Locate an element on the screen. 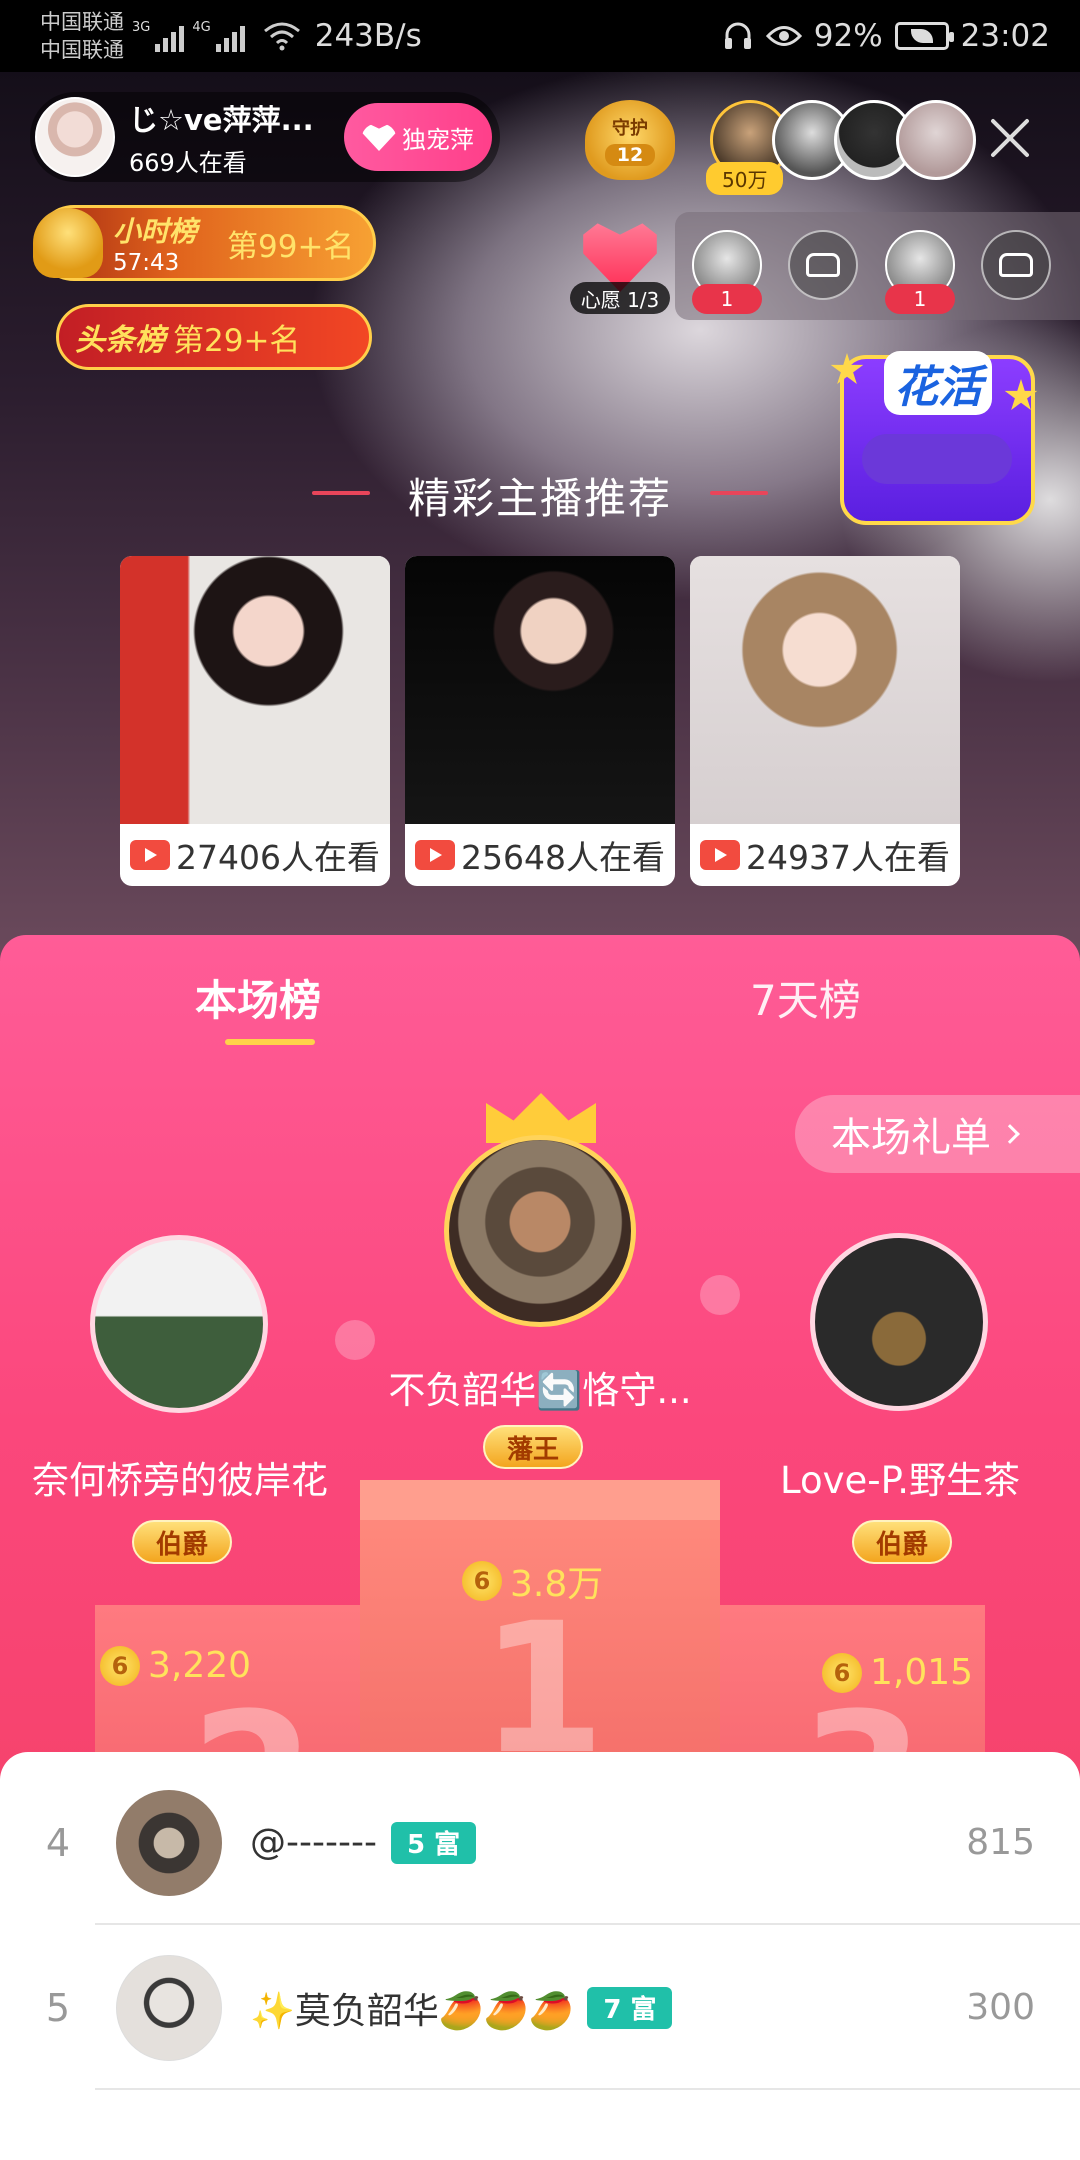 The width and height of the screenshot is (1080, 2160). noble-badge: 藩王 is located at coordinates (533, 1447).